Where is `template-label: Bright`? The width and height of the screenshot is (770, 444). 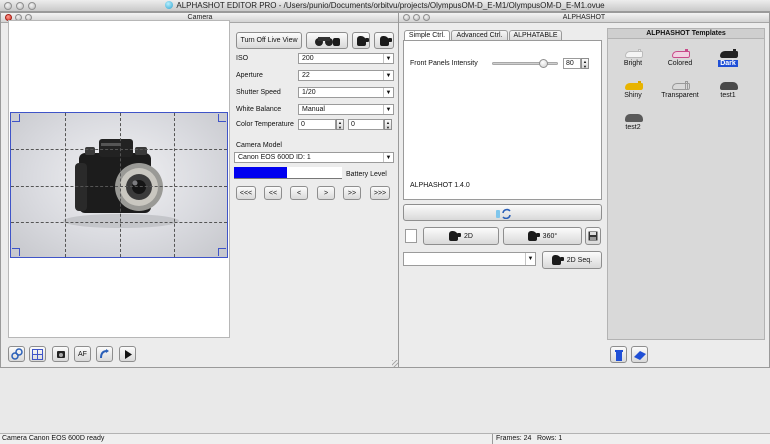 template-label: Bright is located at coordinates (633, 63).